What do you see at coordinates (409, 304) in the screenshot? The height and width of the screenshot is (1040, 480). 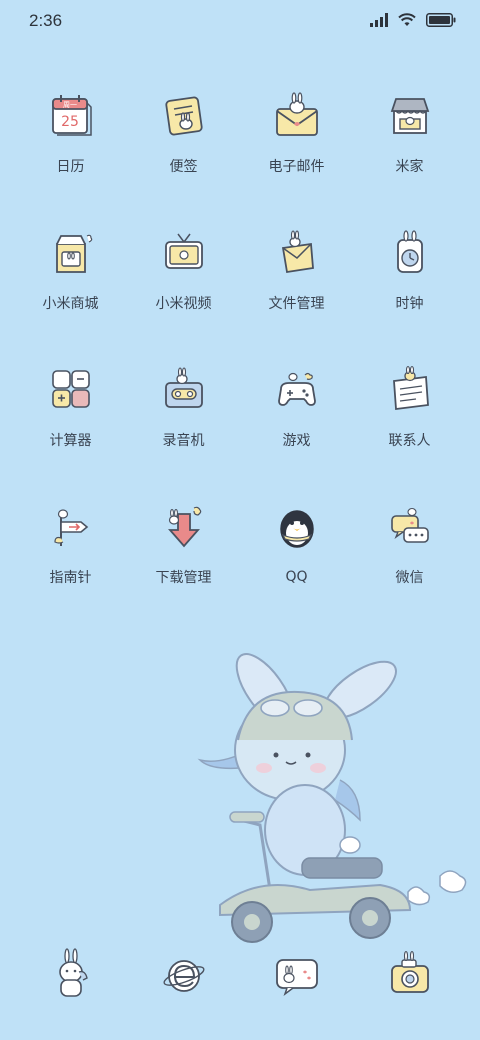 I see `app-label: 时钟` at bounding box center [409, 304].